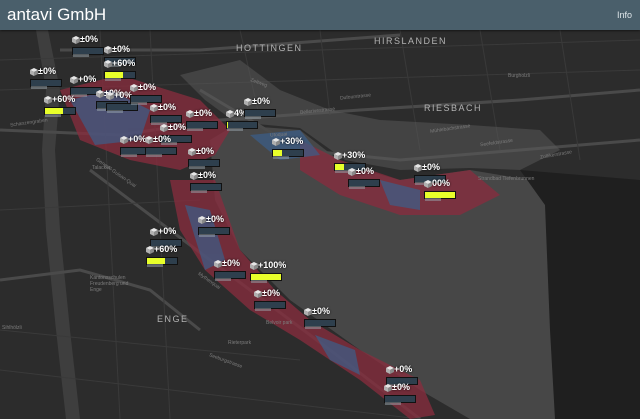 The image size is (640, 419). What do you see at coordinates (268, 273) in the screenshot?
I see `sensor-marker: +100%` at bounding box center [268, 273].